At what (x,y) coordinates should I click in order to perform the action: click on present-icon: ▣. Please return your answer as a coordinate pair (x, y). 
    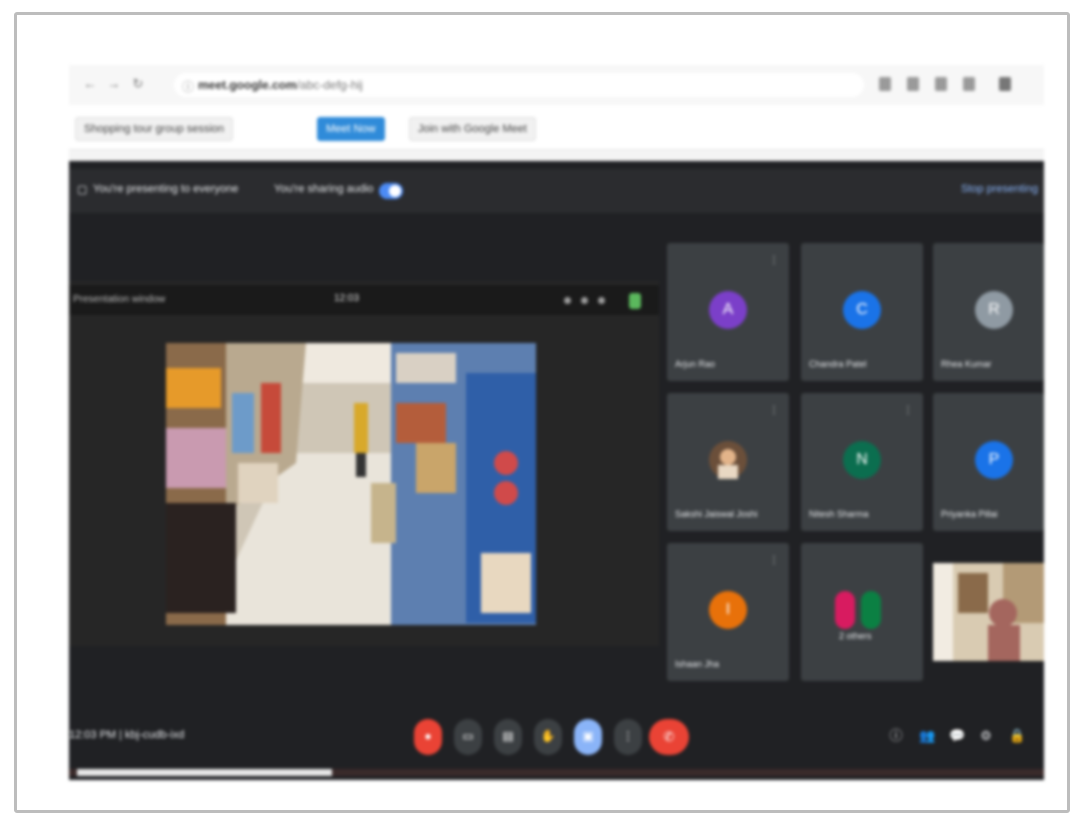
    Looking at the image, I should click on (588, 736).